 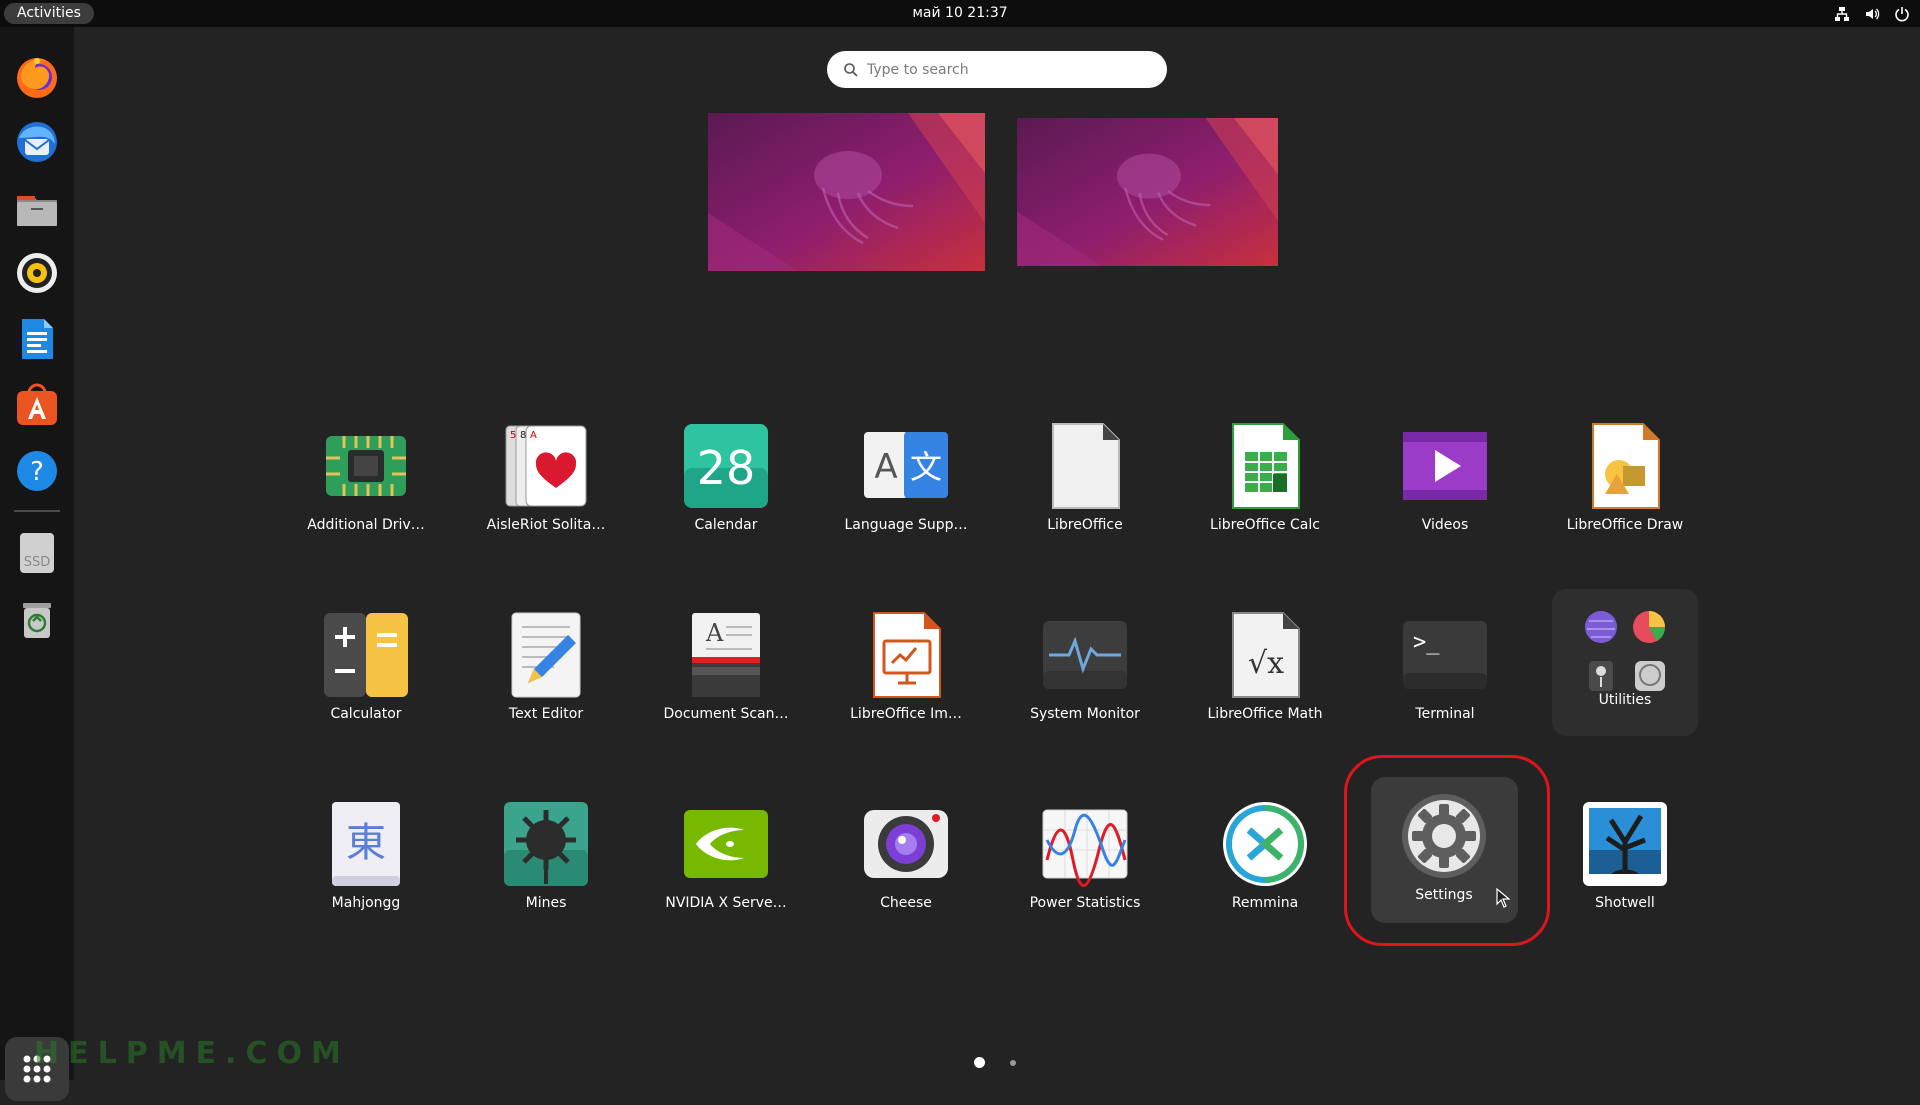 What do you see at coordinates (726, 844) in the screenshot?
I see `nvidia-icon` at bounding box center [726, 844].